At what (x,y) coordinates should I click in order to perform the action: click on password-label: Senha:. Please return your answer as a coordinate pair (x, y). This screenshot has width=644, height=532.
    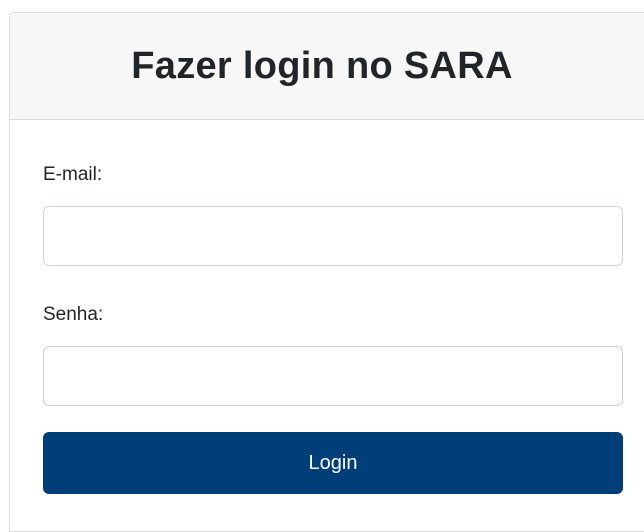
    Looking at the image, I should click on (73, 314).